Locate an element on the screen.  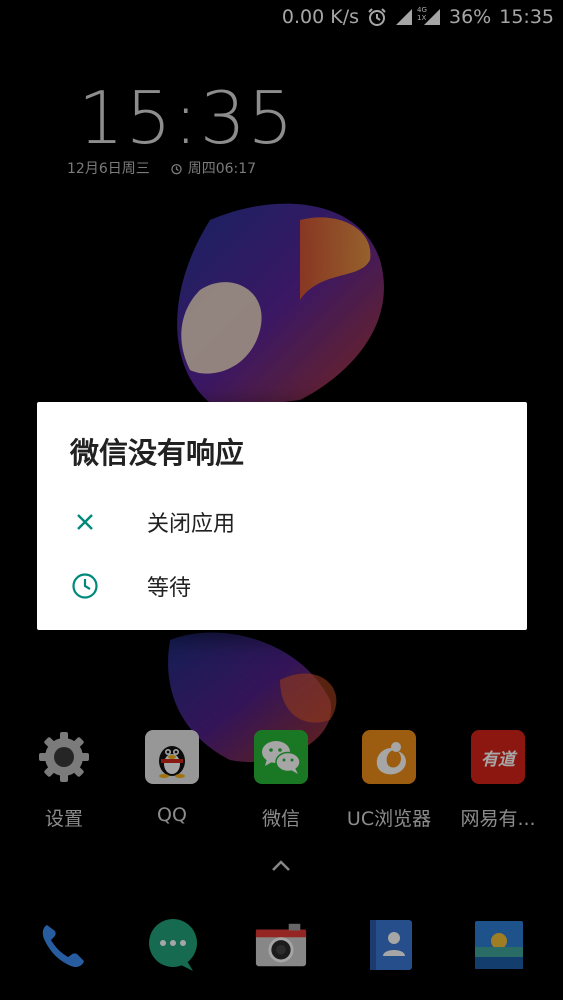
close-app-option: 关闭应用 is located at coordinates (282, 522).